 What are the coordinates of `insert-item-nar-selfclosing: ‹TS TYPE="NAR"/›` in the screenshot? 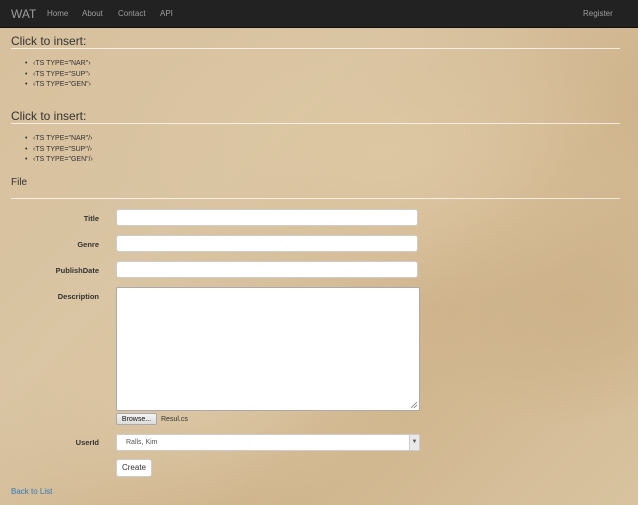 It's located at (59, 139).